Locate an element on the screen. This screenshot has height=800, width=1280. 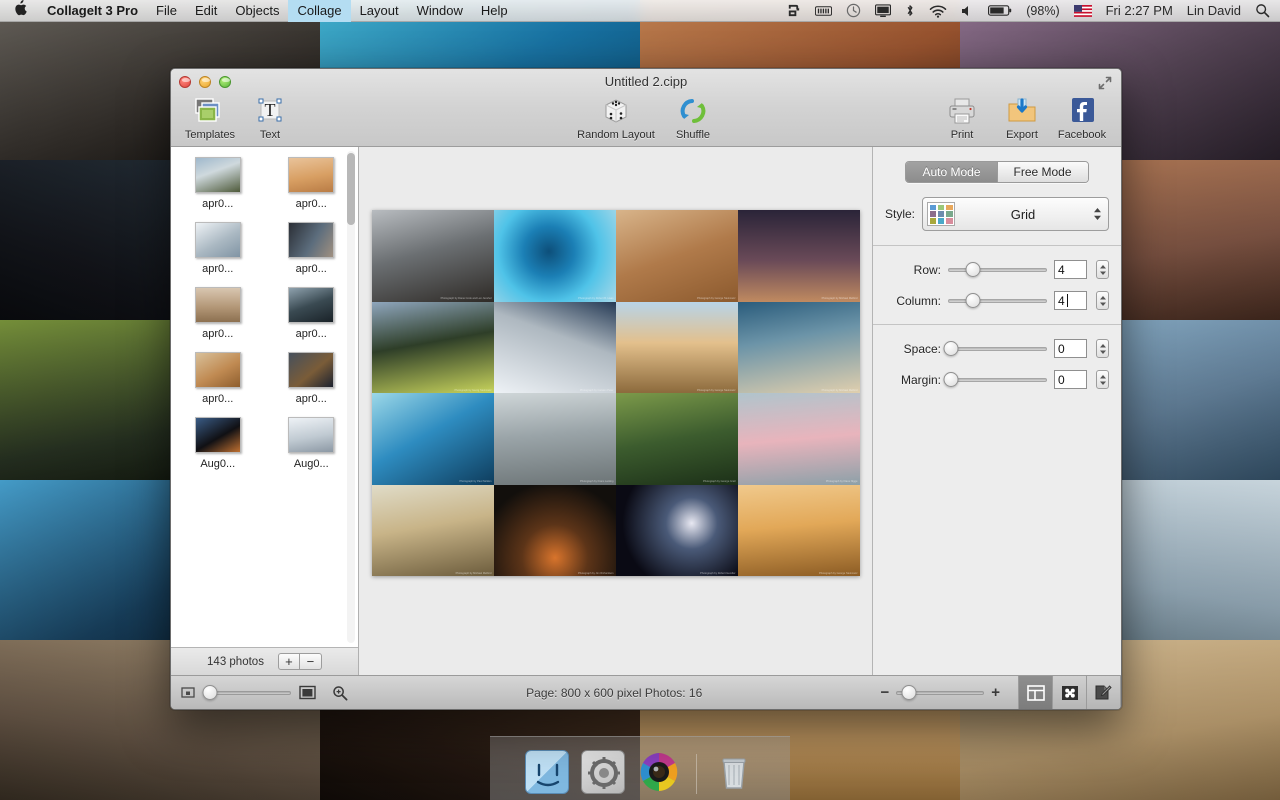
small-thumbnail-icon is located at coordinates (188, 692).